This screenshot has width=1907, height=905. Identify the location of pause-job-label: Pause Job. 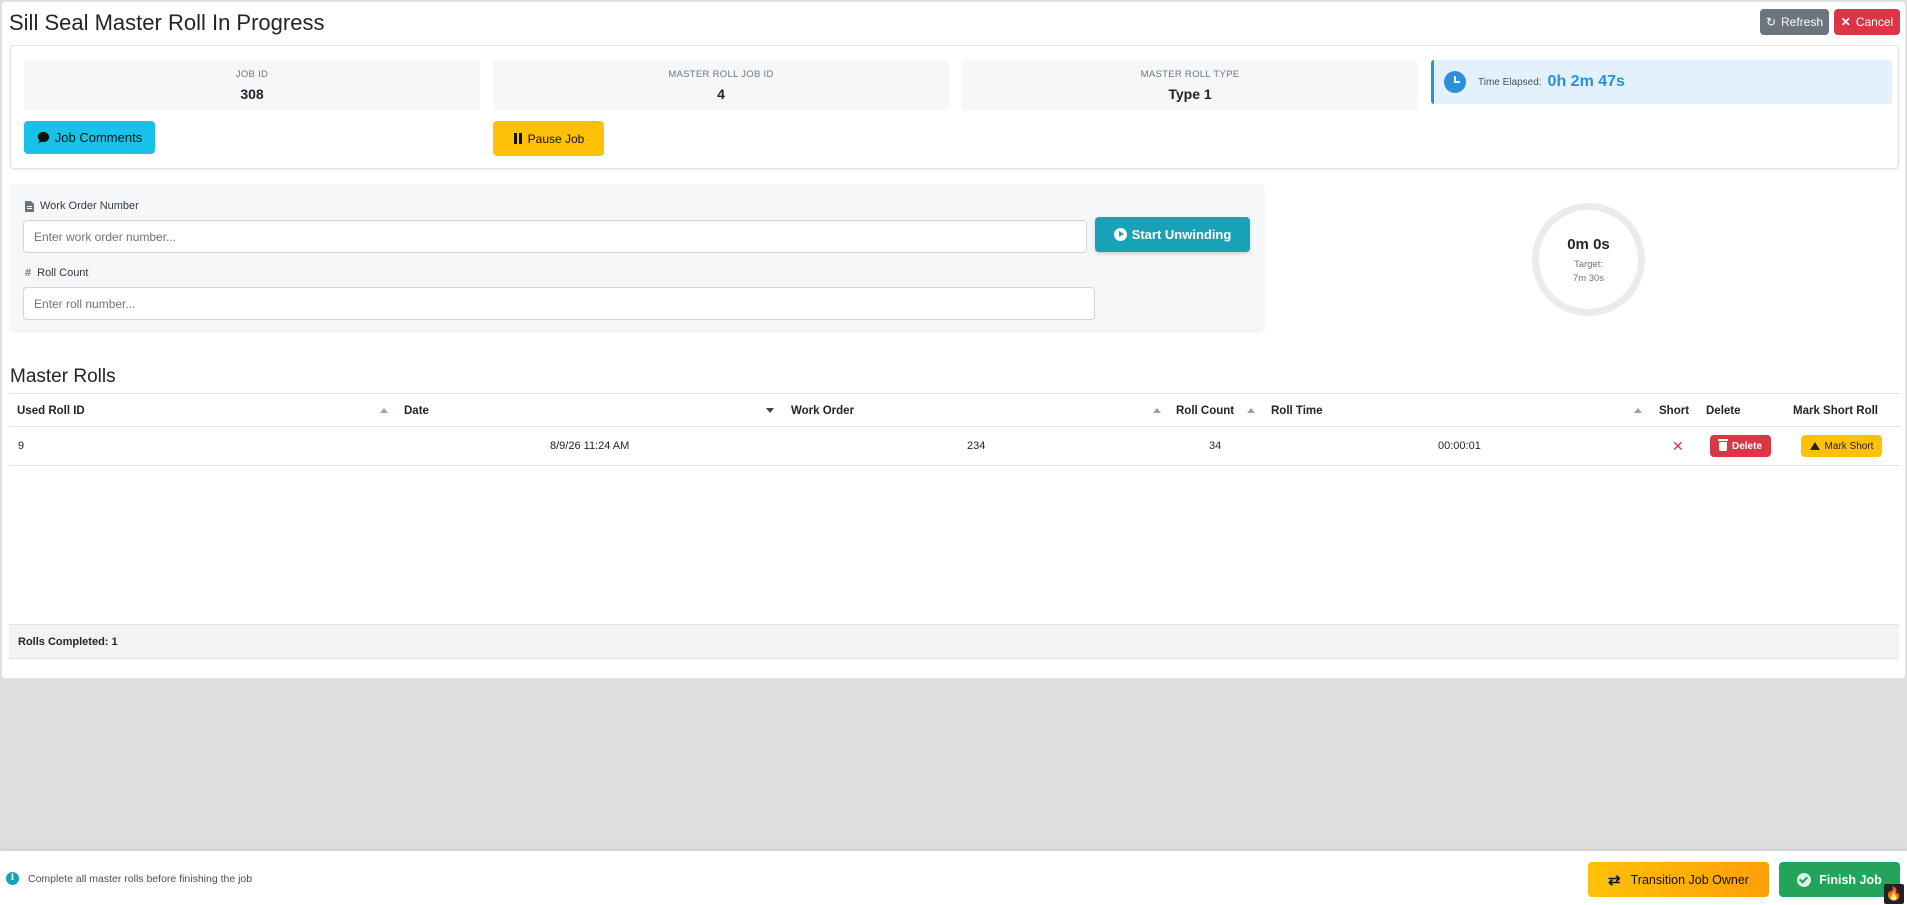
(556, 138).